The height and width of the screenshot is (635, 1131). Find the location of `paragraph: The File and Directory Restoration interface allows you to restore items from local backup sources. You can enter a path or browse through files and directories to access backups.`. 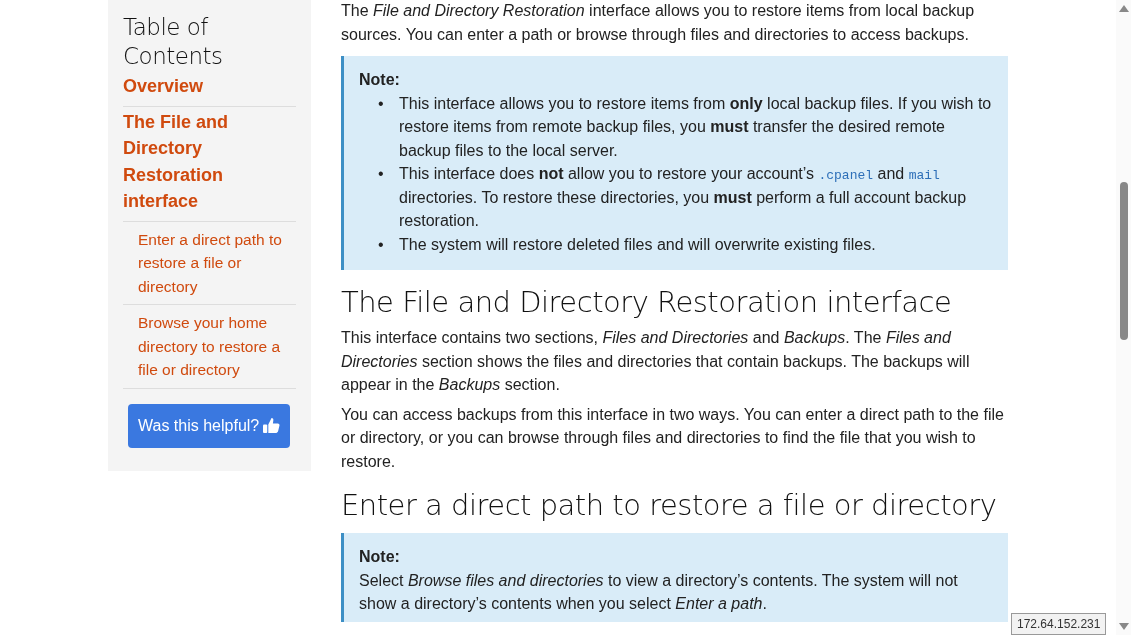

paragraph: The File and Directory Restoration interface allows you to restore items from local backup sources. You can enter a path or browse through files and directories to access backups. is located at coordinates (658, 23).